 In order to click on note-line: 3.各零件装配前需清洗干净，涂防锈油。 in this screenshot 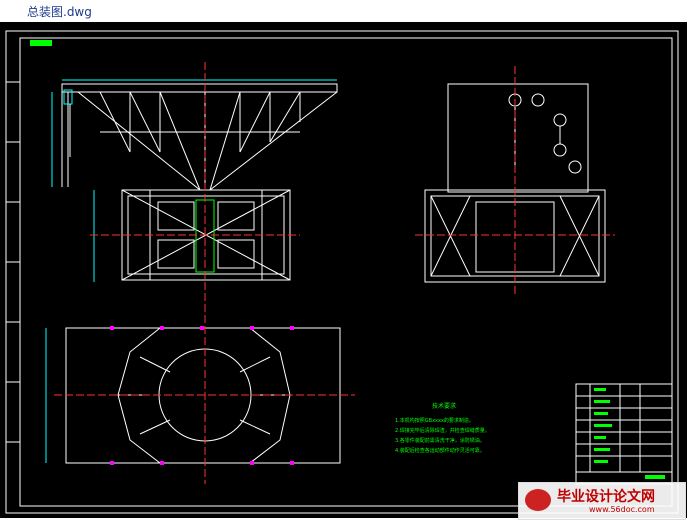, I will do `click(440, 440)`.